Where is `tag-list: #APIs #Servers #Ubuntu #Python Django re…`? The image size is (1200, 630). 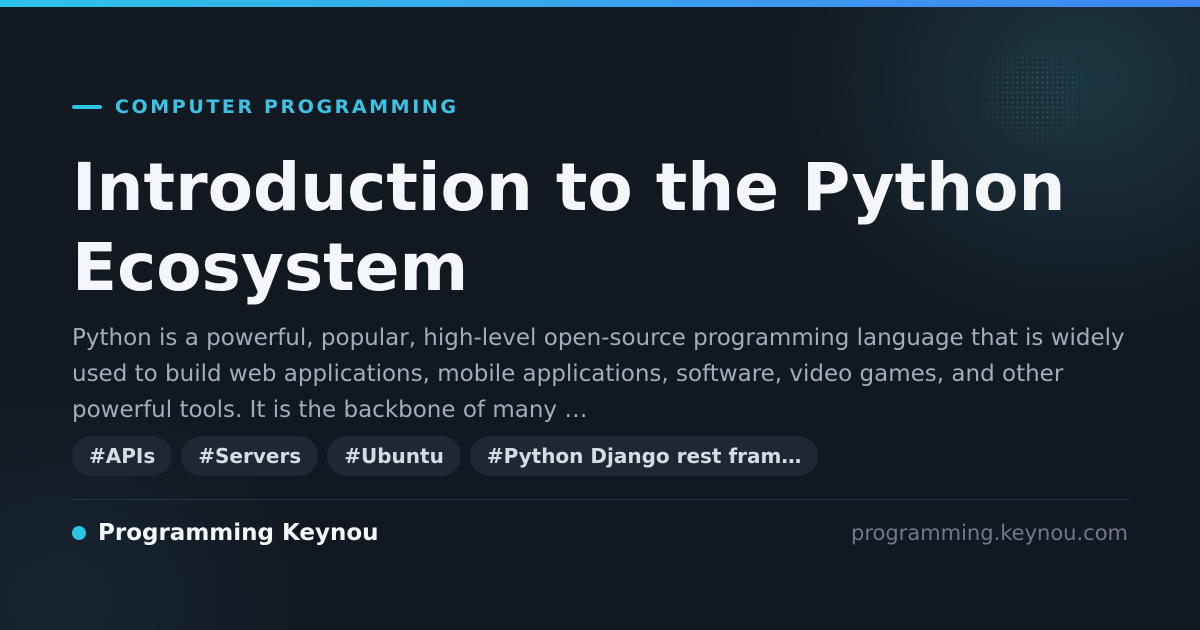 tag-list: #APIs #Servers #Ubuntu #Python Django re… is located at coordinates (445, 456).